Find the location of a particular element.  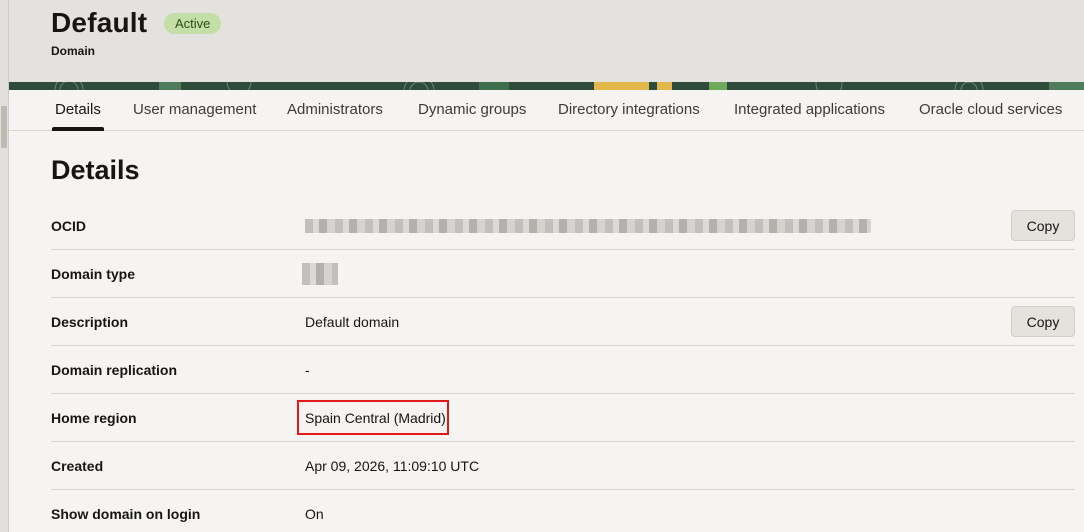

row-value: On is located at coordinates (314, 514).